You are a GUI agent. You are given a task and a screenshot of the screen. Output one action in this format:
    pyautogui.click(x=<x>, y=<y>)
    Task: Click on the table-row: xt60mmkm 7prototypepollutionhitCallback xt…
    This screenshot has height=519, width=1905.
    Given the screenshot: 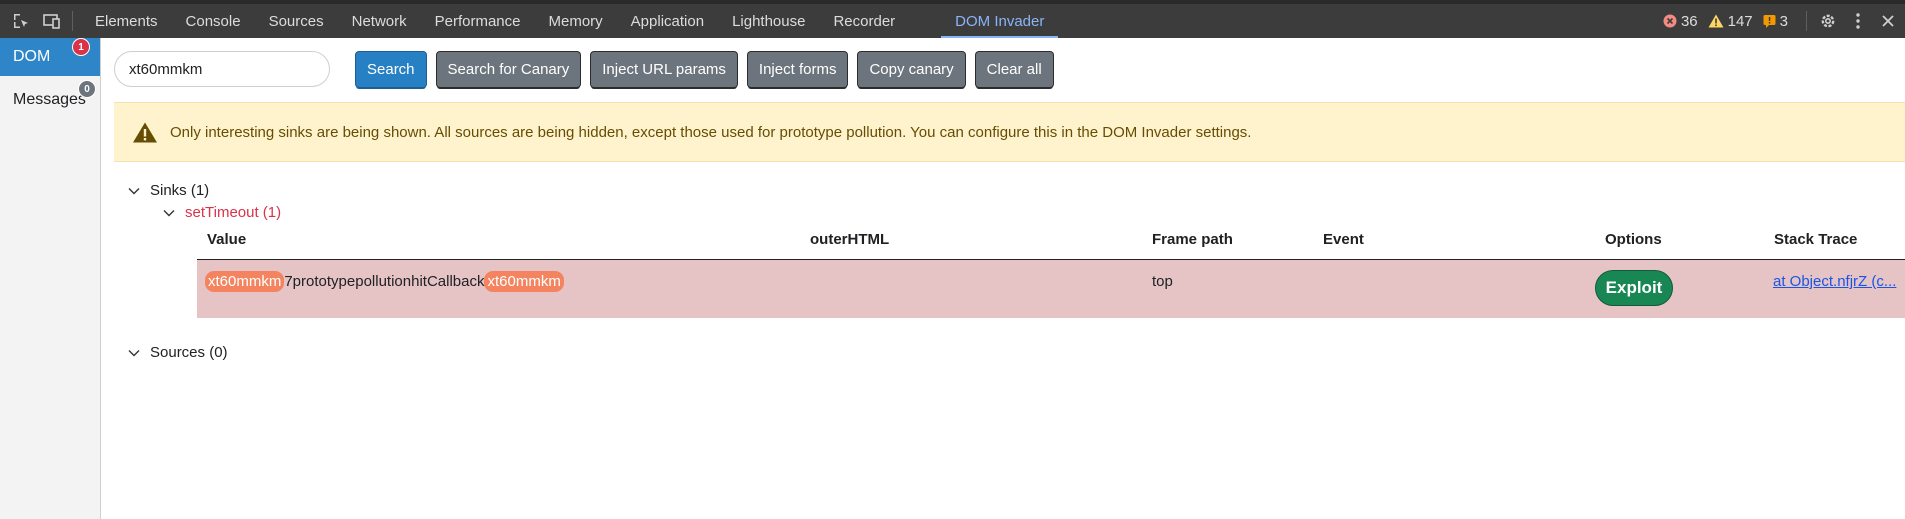 What is the action you would take?
    pyautogui.click(x=1051, y=289)
    